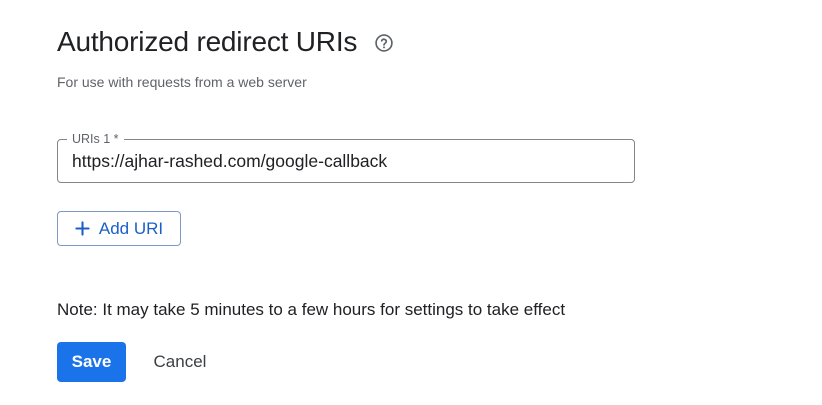 This screenshot has width=822, height=405. Describe the element at coordinates (384, 43) in the screenshot. I see `help-circle-icon` at that location.